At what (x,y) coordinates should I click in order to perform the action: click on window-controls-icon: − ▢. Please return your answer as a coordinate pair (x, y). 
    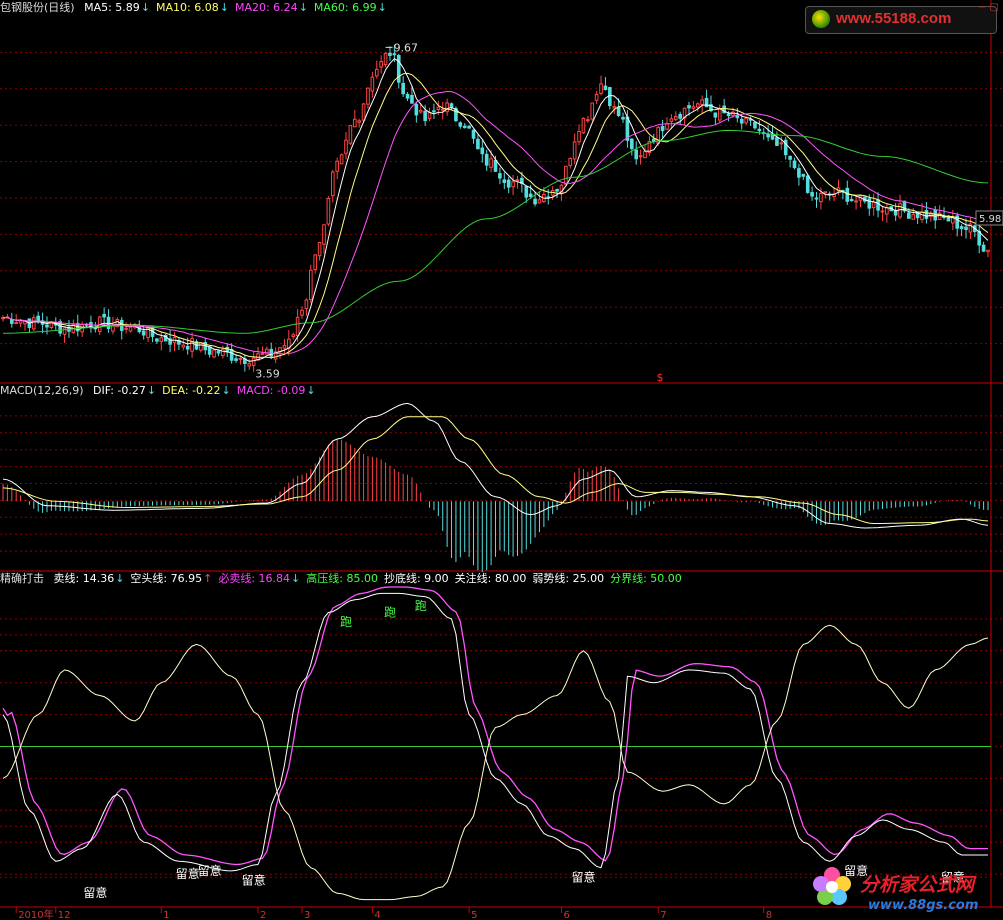
    Looking at the image, I should click on (988, 7).